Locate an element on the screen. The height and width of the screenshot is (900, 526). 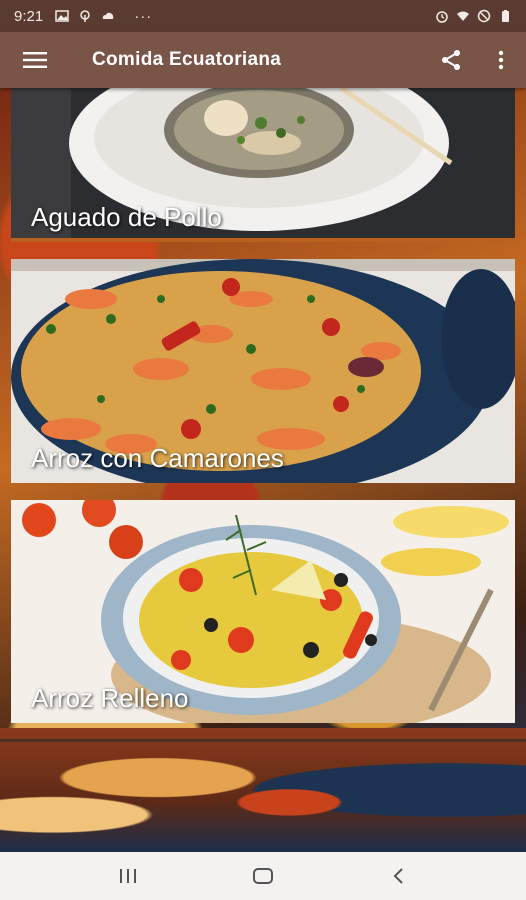
back-button is located at coordinates (398, 876).